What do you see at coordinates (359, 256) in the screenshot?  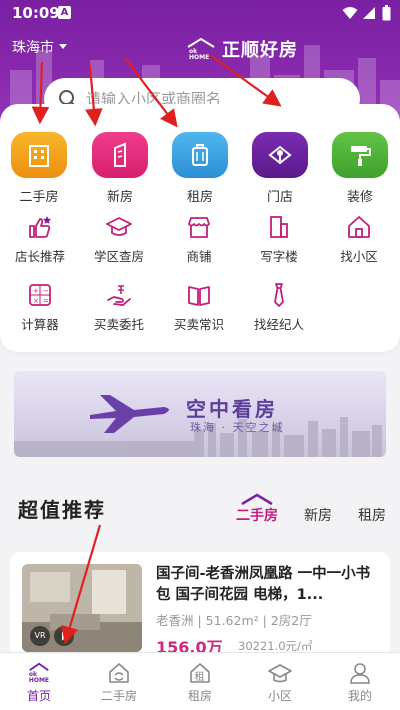 I see `service-label: 找小区` at bounding box center [359, 256].